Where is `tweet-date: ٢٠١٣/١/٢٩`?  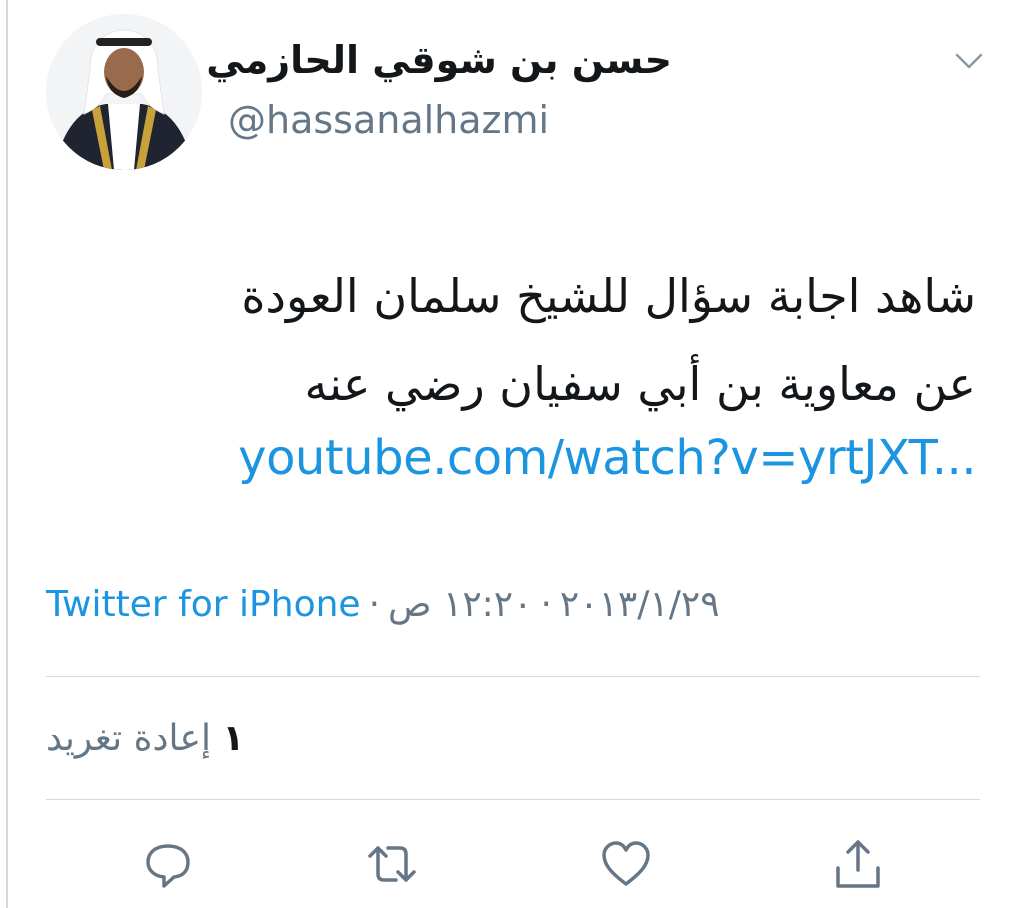
tweet-date: ٢٠١٣/١/٢٩ is located at coordinates (640, 604).